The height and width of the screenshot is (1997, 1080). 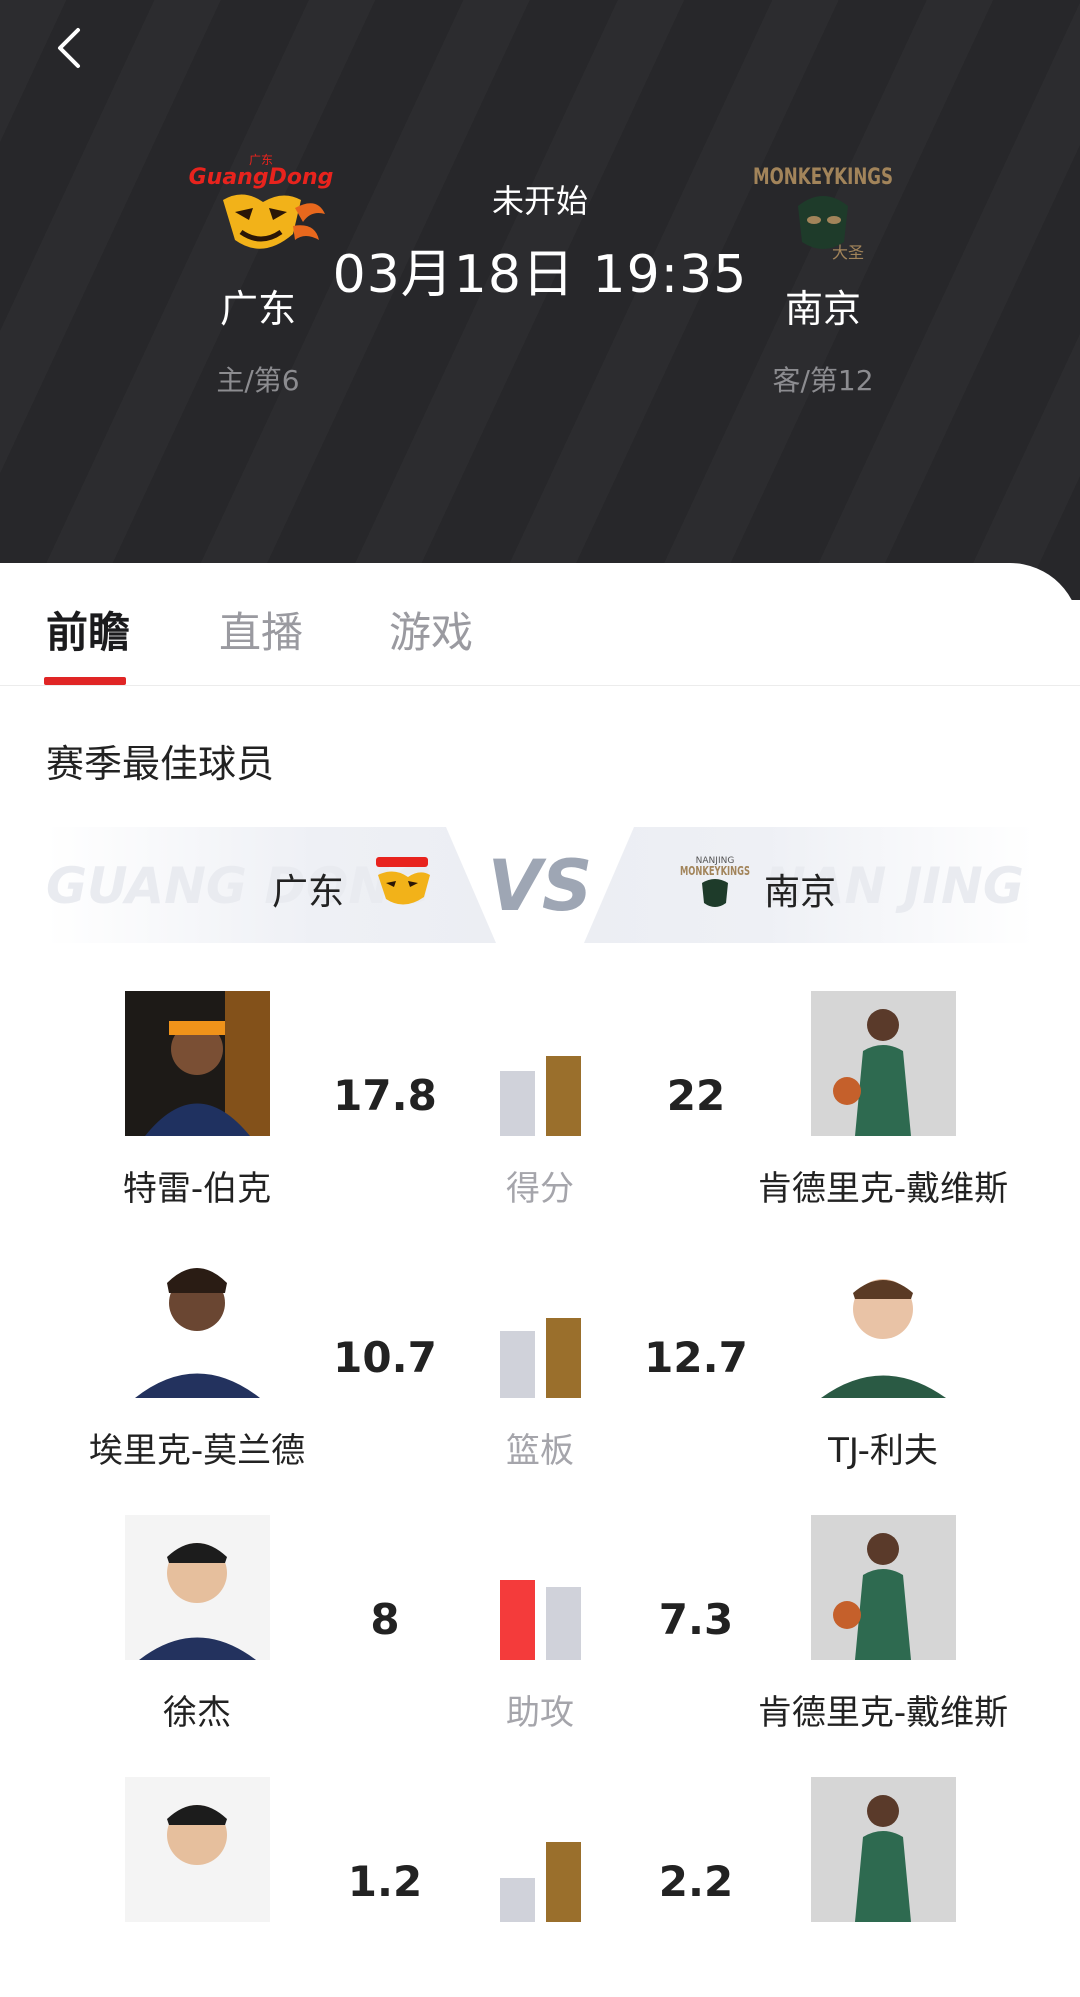 I want to click on vs-label: VS, so click(x=540, y=886).